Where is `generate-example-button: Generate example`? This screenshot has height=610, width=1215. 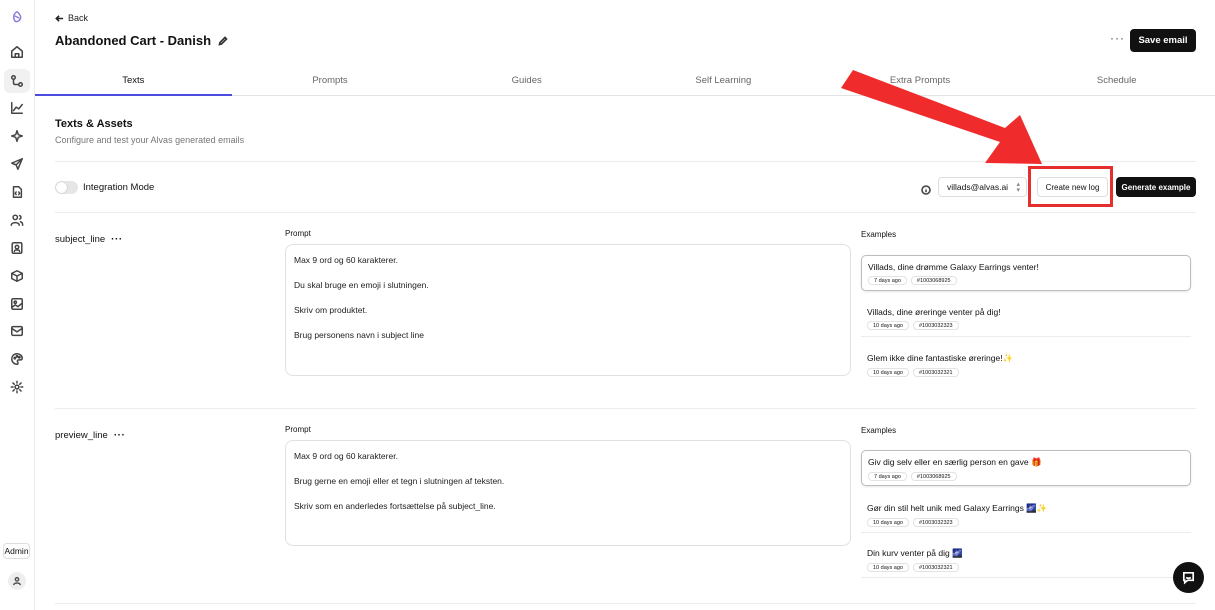
generate-example-button: Generate example is located at coordinates (1156, 187).